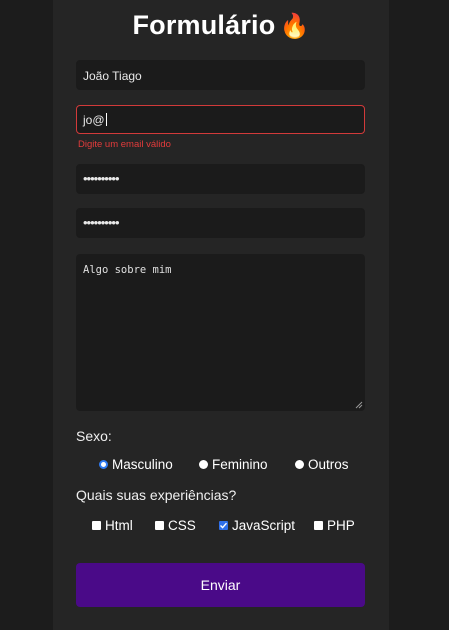 The height and width of the screenshot is (630, 449). Describe the element at coordinates (328, 464) in the screenshot. I see `radio-label: Outros` at that location.